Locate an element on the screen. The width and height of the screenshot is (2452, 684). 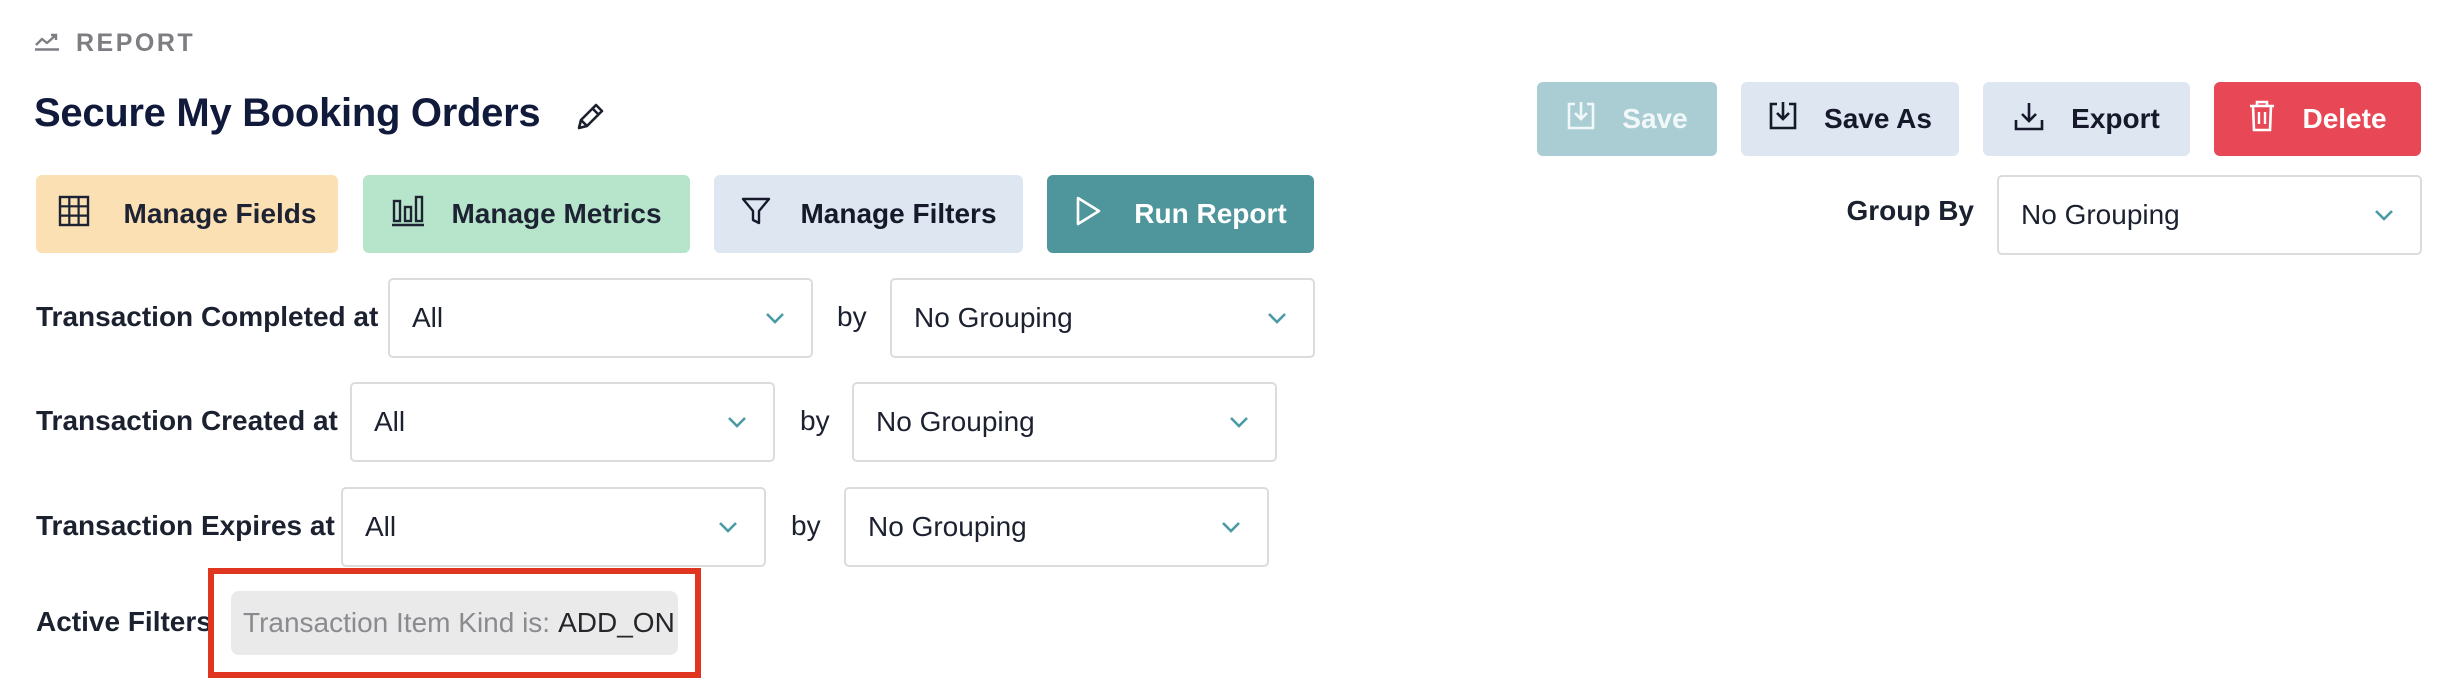
play-icon is located at coordinates (1088, 214).